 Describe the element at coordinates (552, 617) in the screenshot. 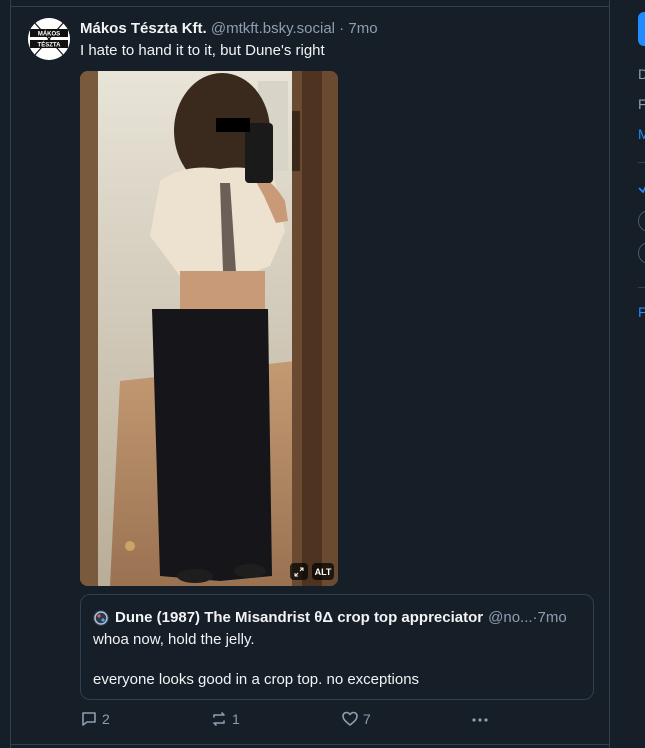

I see `quote-timestamp: 7mo` at that location.